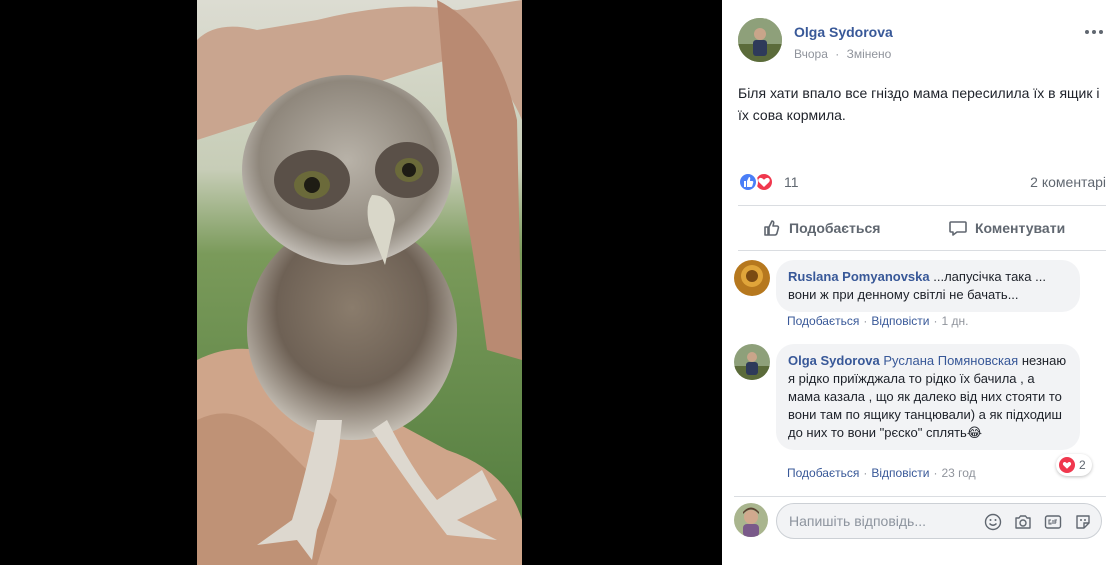 The width and height of the screenshot is (1118, 565). I want to click on like-reaction-icon, so click(748, 182).